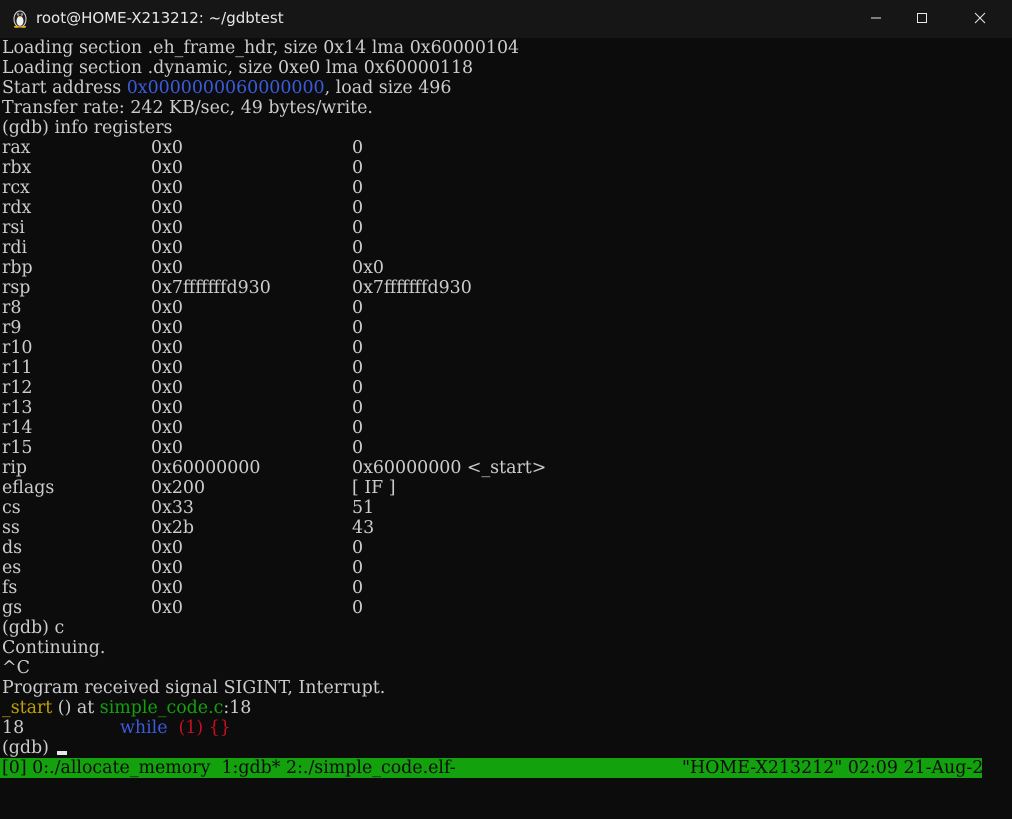 This screenshot has height=819, width=1012. I want to click on register-row: r15 0x0 0, so click(352, 448).